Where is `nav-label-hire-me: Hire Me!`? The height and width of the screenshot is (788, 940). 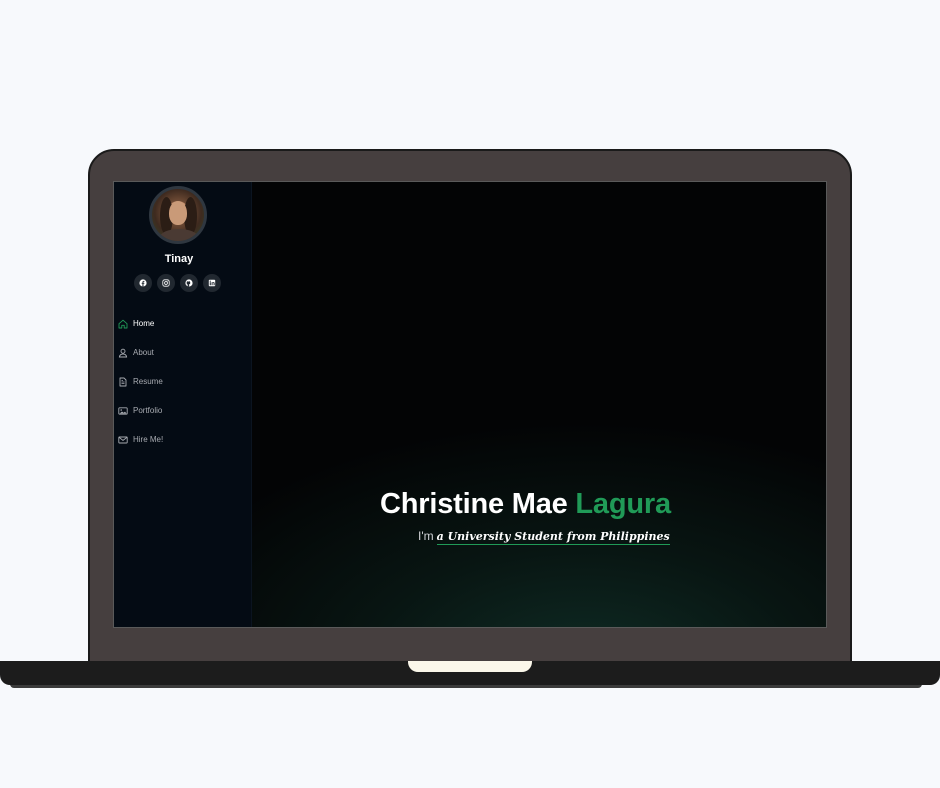 nav-label-hire-me: Hire Me! is located at coordinates (148, 439).